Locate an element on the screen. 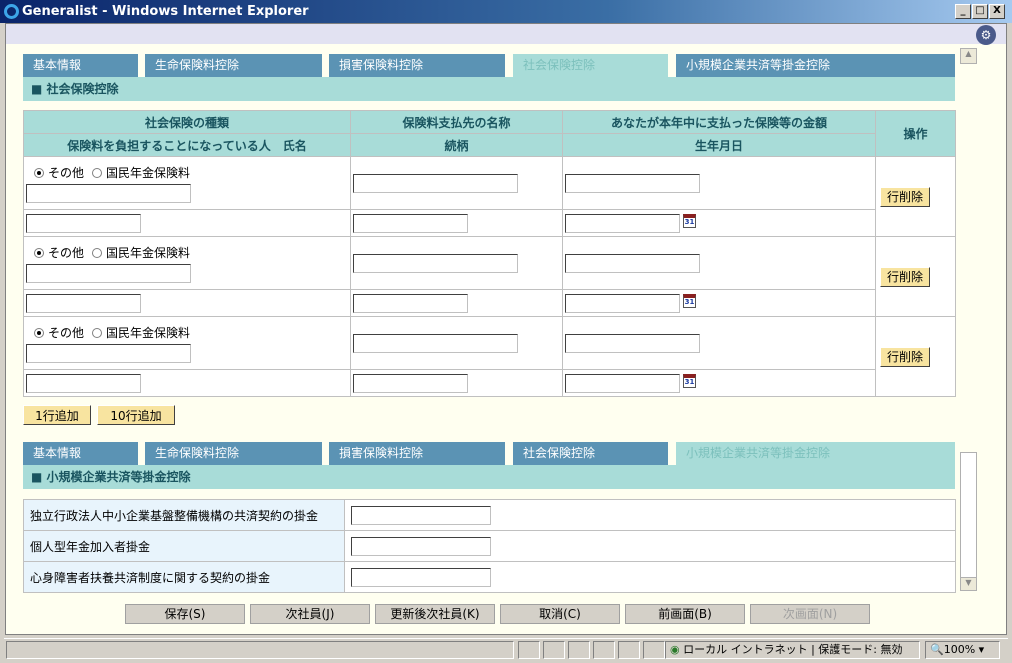  table-row: 心身障害者扶養共済制度に関する契約の掛金 is located at coordinates (489, 577).